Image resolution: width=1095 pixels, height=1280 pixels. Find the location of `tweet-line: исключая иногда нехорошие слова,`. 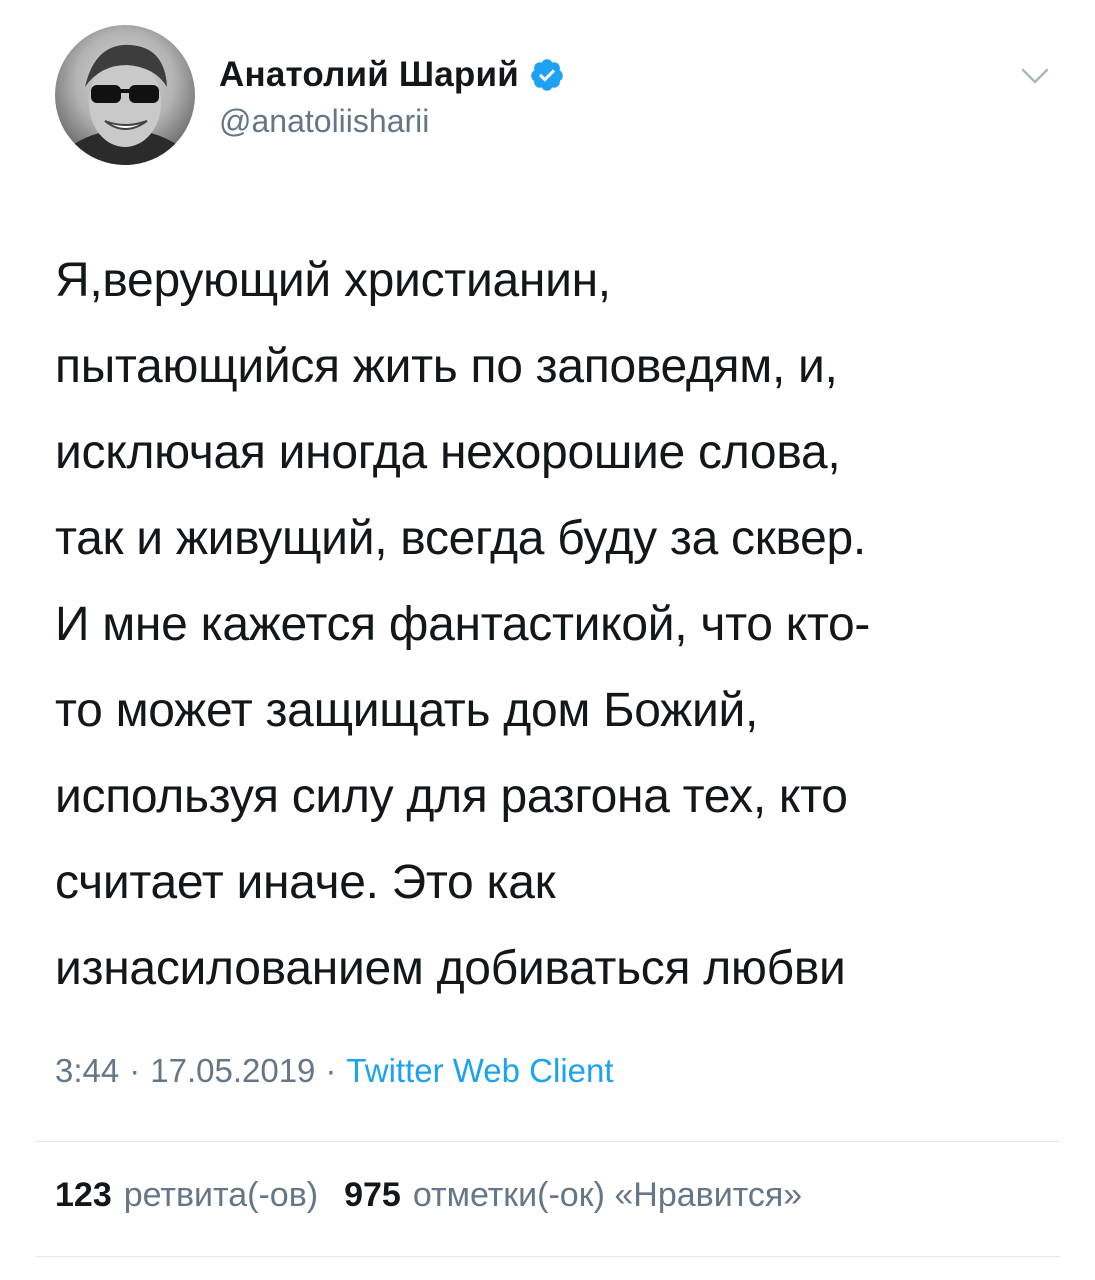

tweet-line: исключая иногда нехорошие слова, is located at coordinates (448, 452).